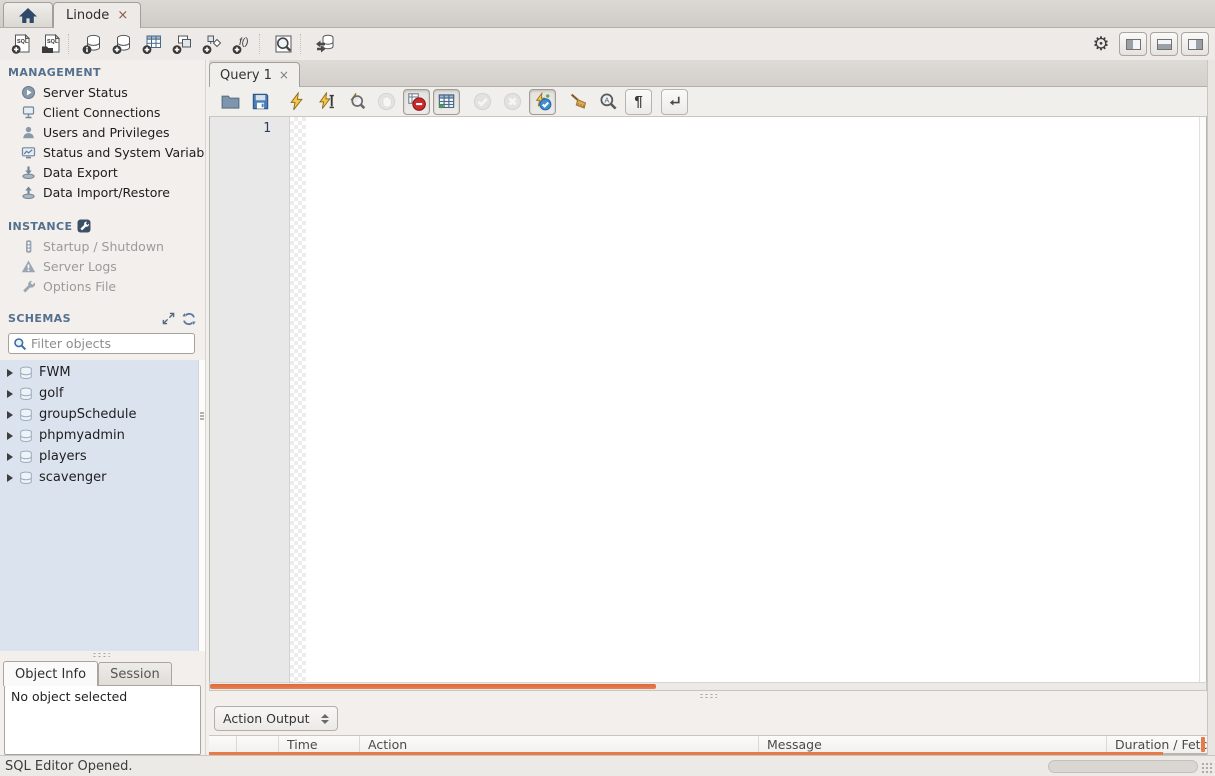 Image resolution: width=1215 pixels, height=776 pixels. Describe the element at coordinates (110, 343) in the screenshot. I see `schema-filter-input` at that location.